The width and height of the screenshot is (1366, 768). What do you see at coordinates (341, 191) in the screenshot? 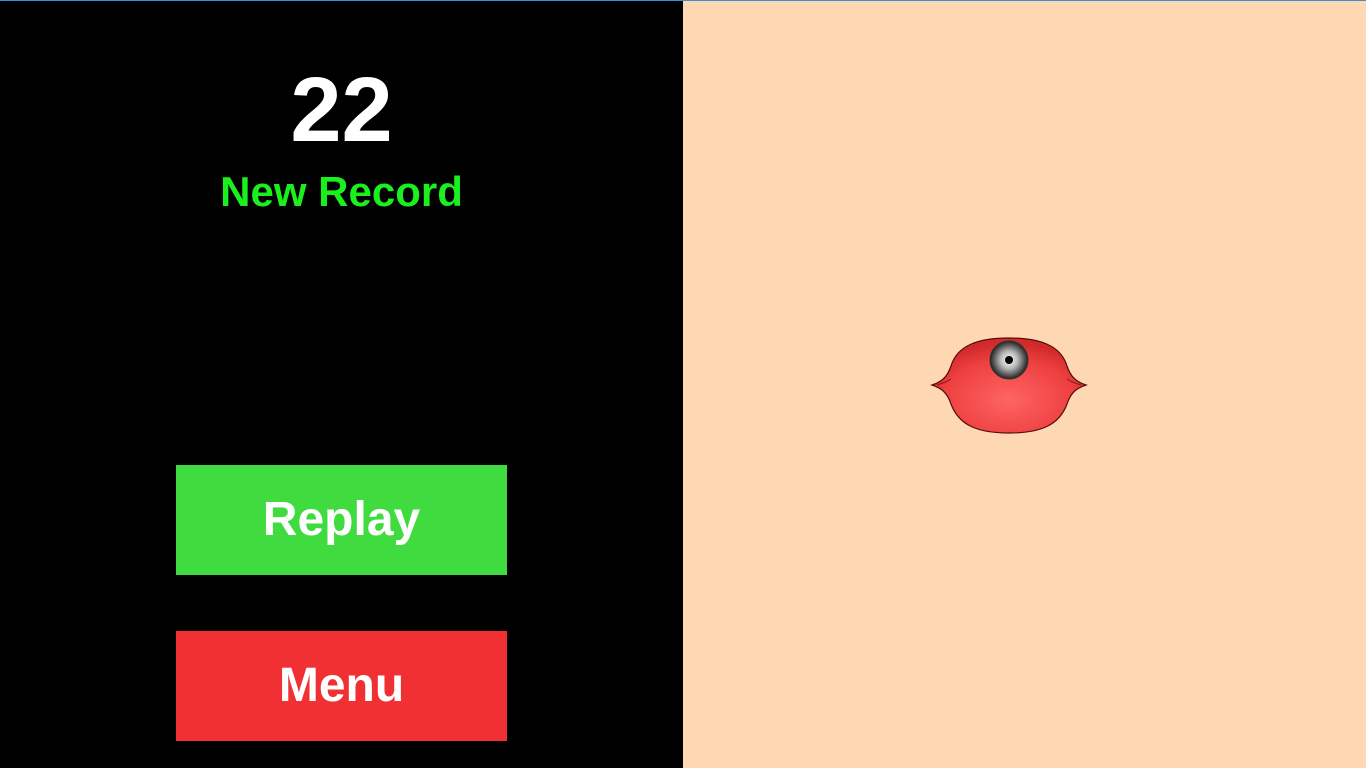
I see `new-record-label: New Record` at bounding box center [341, 191].